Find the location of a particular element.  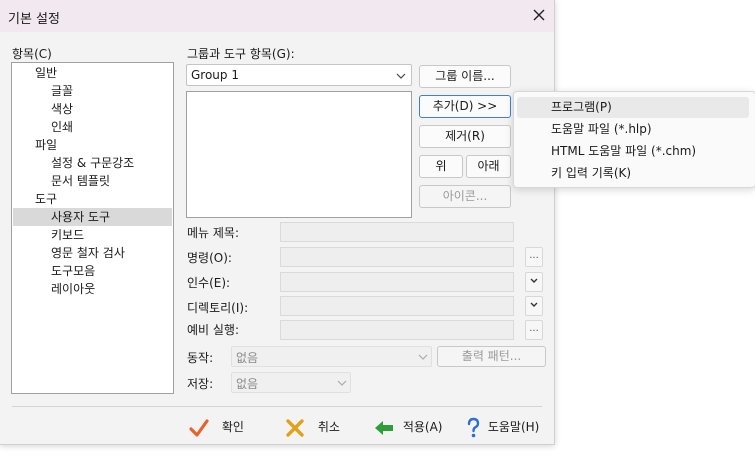

action-label: 동작: is located at coordinates (200, 358).